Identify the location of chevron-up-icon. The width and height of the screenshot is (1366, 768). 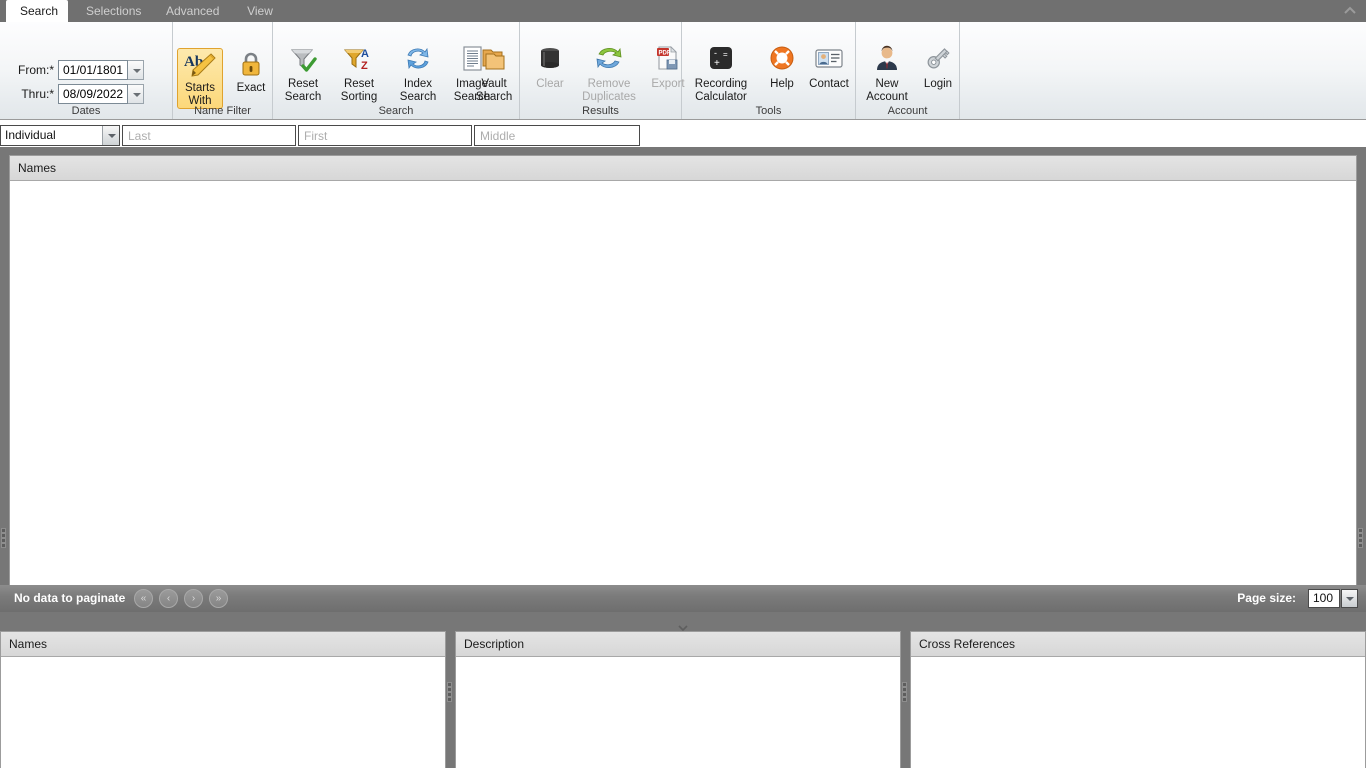
(1350, 11).